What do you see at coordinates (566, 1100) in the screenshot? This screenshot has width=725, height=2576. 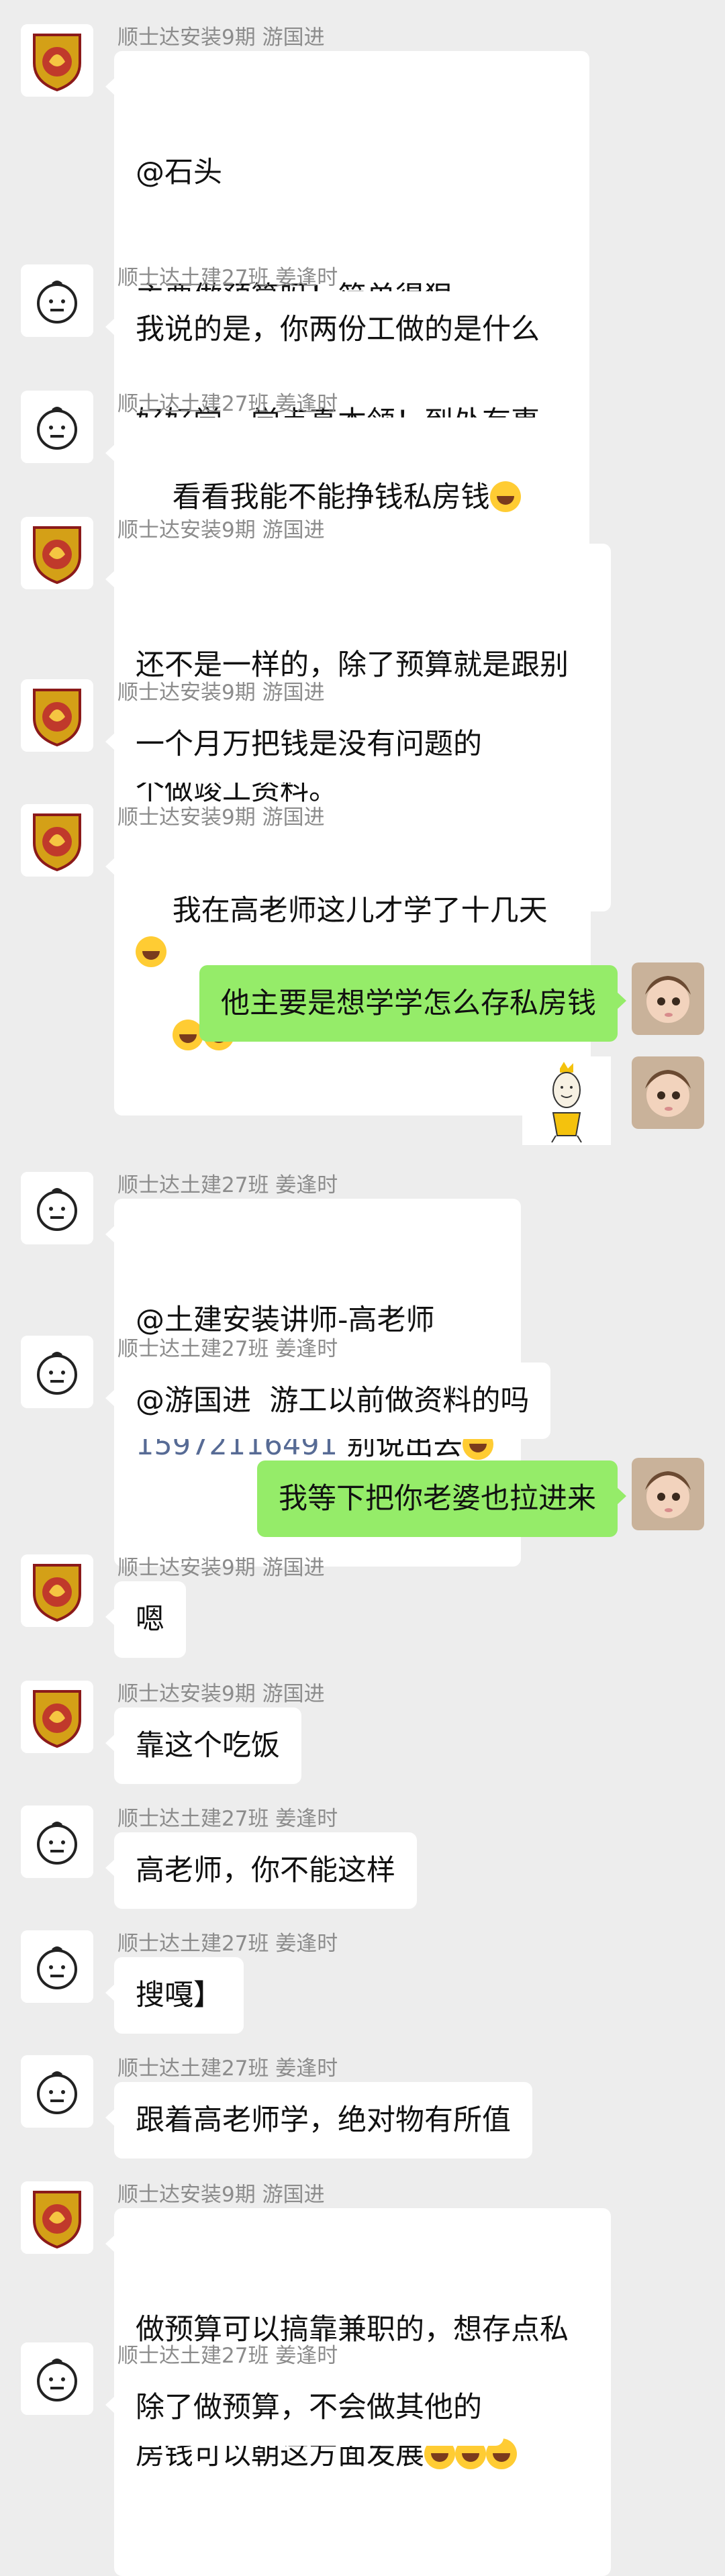 I see `sticker-image` at bounding box center [566, 1100].